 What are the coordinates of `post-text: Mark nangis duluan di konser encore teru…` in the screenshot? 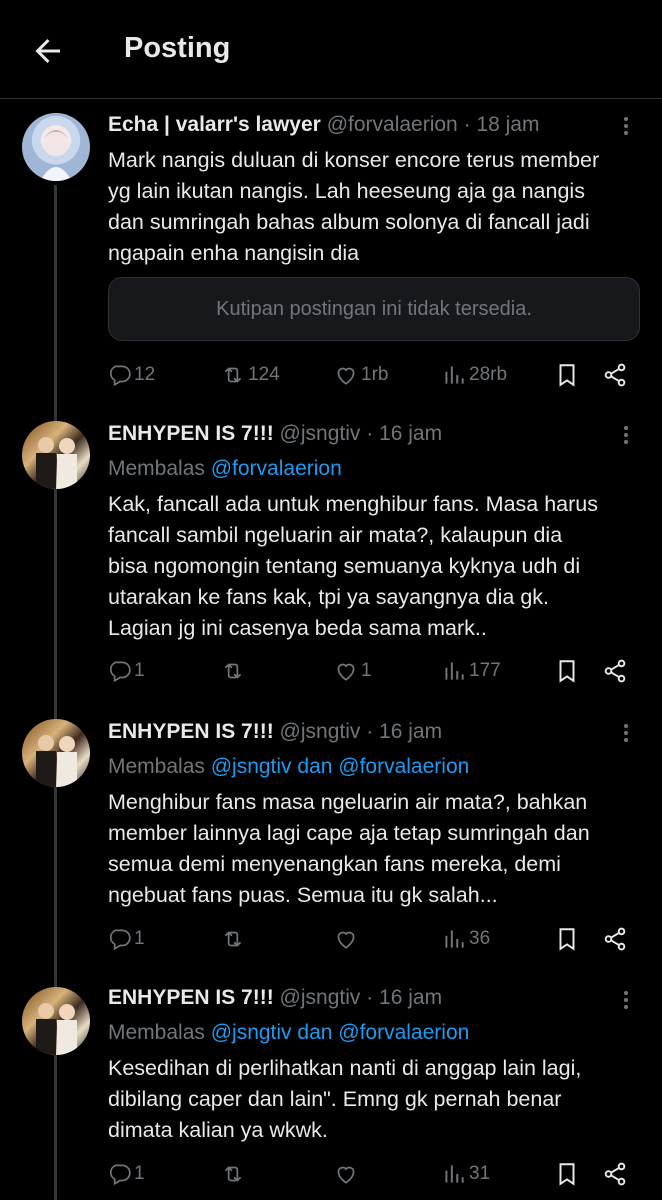 It's located at (378, 207).